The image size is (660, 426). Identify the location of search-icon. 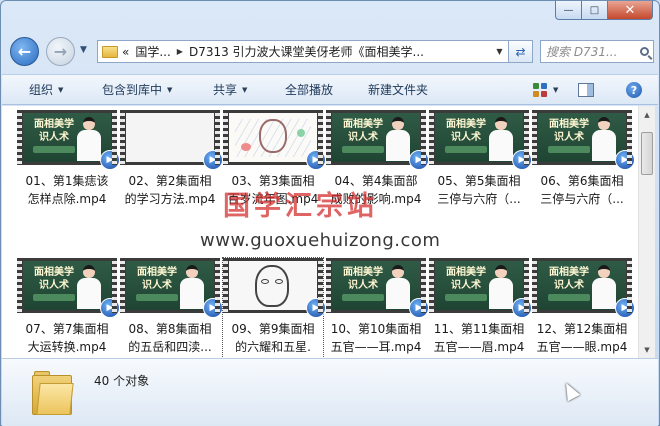
(644, 51).